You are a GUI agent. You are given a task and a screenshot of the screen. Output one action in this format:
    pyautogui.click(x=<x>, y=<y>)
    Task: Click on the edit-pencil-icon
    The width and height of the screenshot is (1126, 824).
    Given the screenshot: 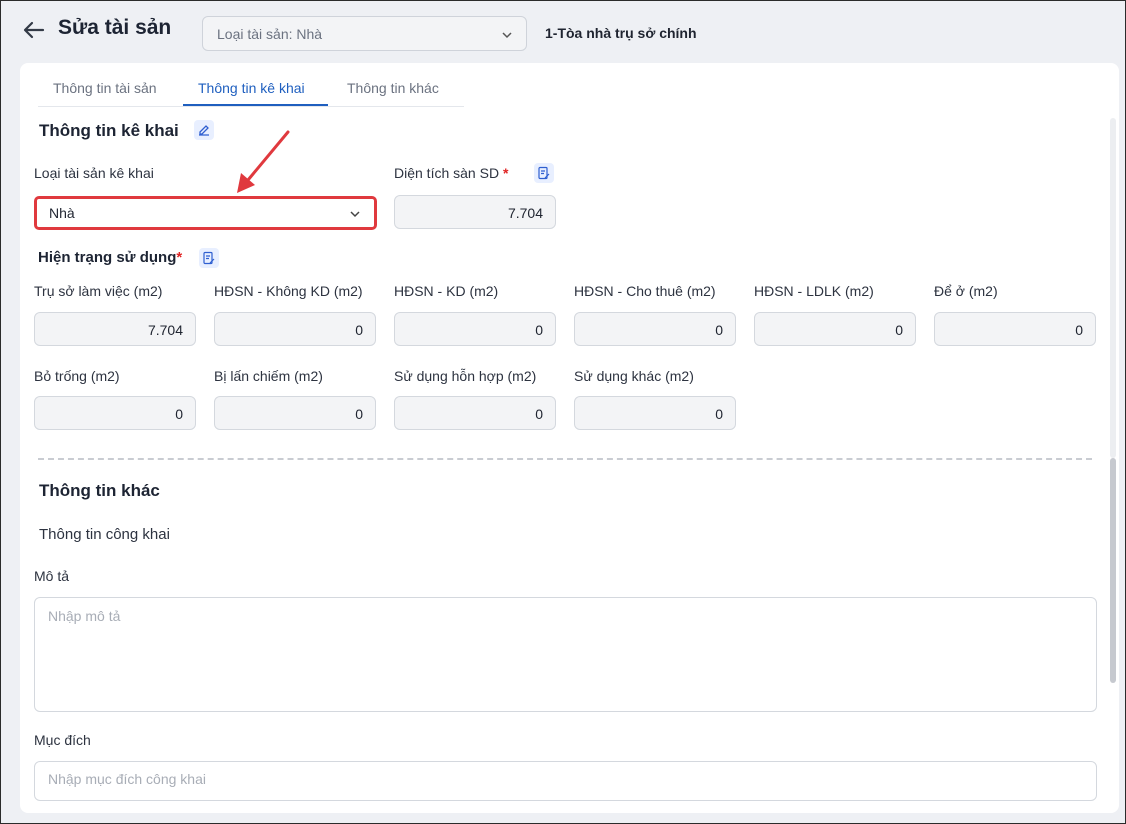 What is the action you would take?
    pyautogui.click(x=204, y=130)
    